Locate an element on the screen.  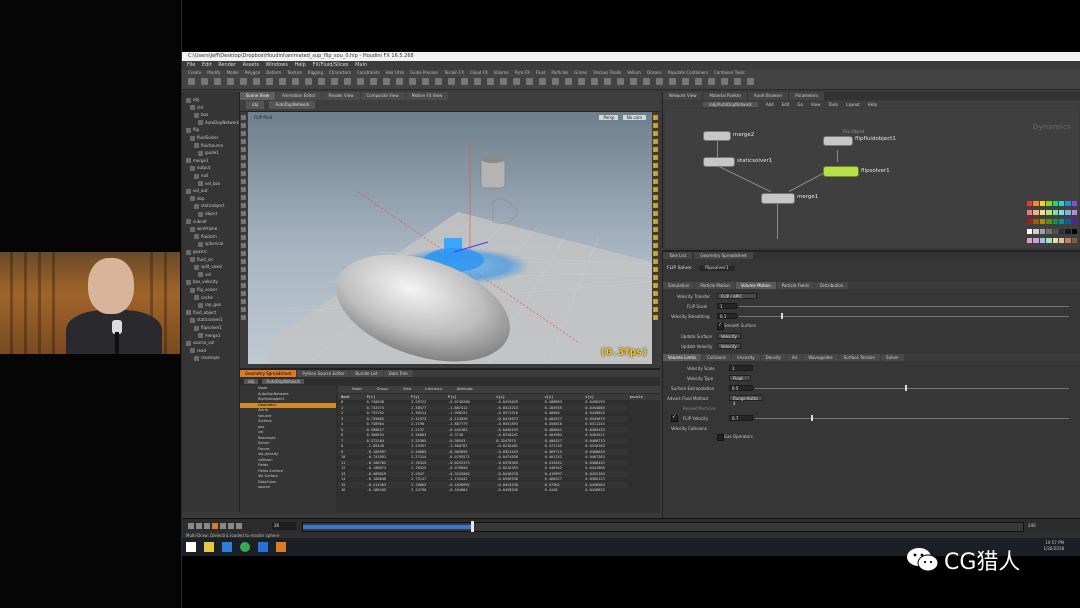
network-menu-item: Help is located at coordinates (872, 104).